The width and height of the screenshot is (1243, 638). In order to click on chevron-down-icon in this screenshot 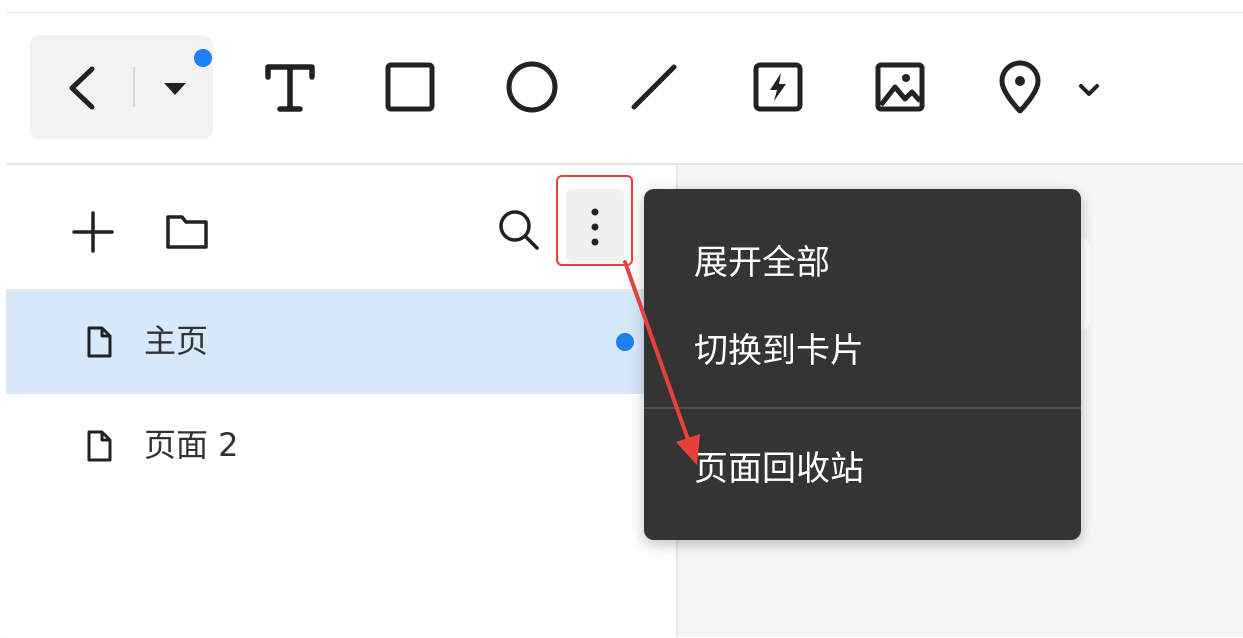, I will do `click(1089, 90)`.